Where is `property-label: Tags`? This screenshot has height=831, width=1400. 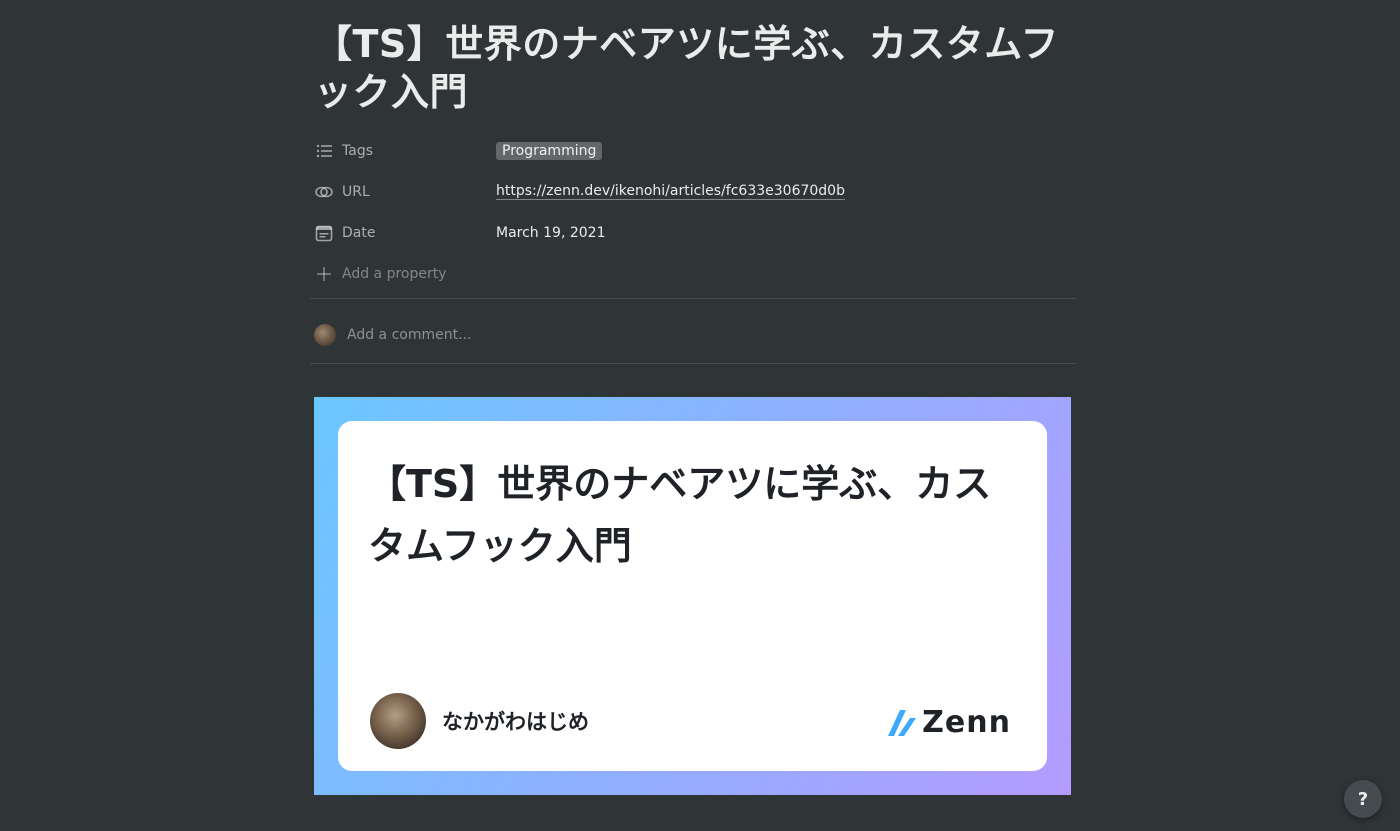
property-label: Tags is located at coordinates (357, 150).